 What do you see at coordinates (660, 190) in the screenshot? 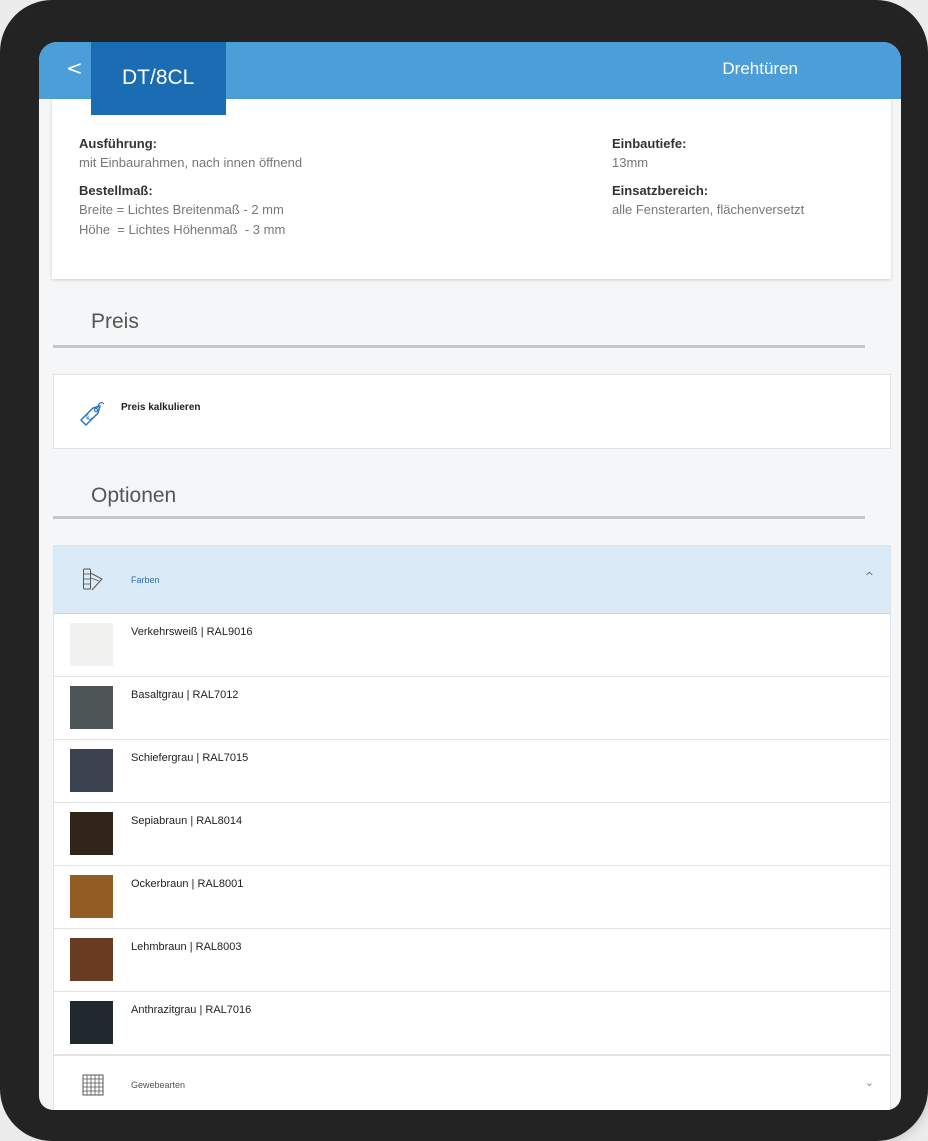
I see `usage-label: Einsatzbereich:` at bounding box center [660, 190].